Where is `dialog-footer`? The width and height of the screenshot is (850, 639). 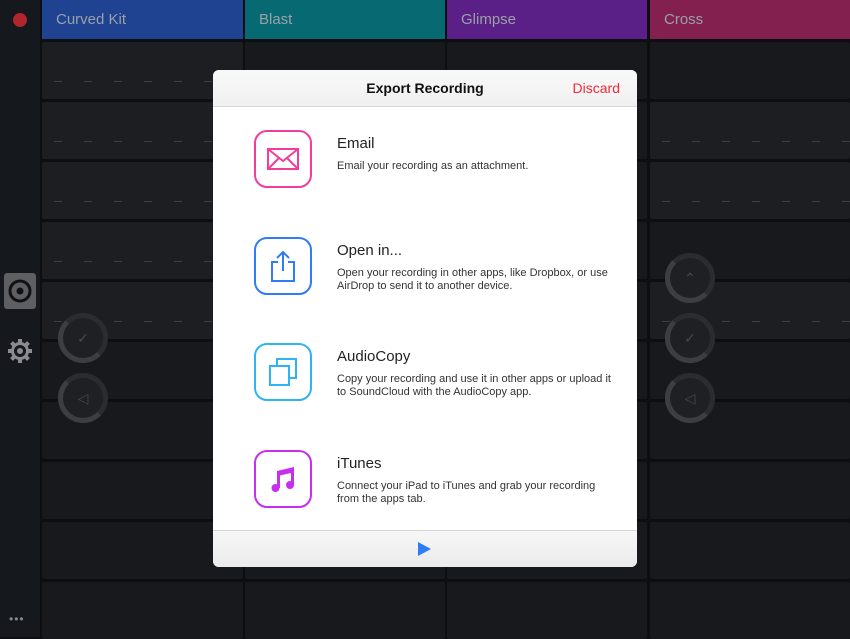 dialog-footer is located at coordinates (425, 548).